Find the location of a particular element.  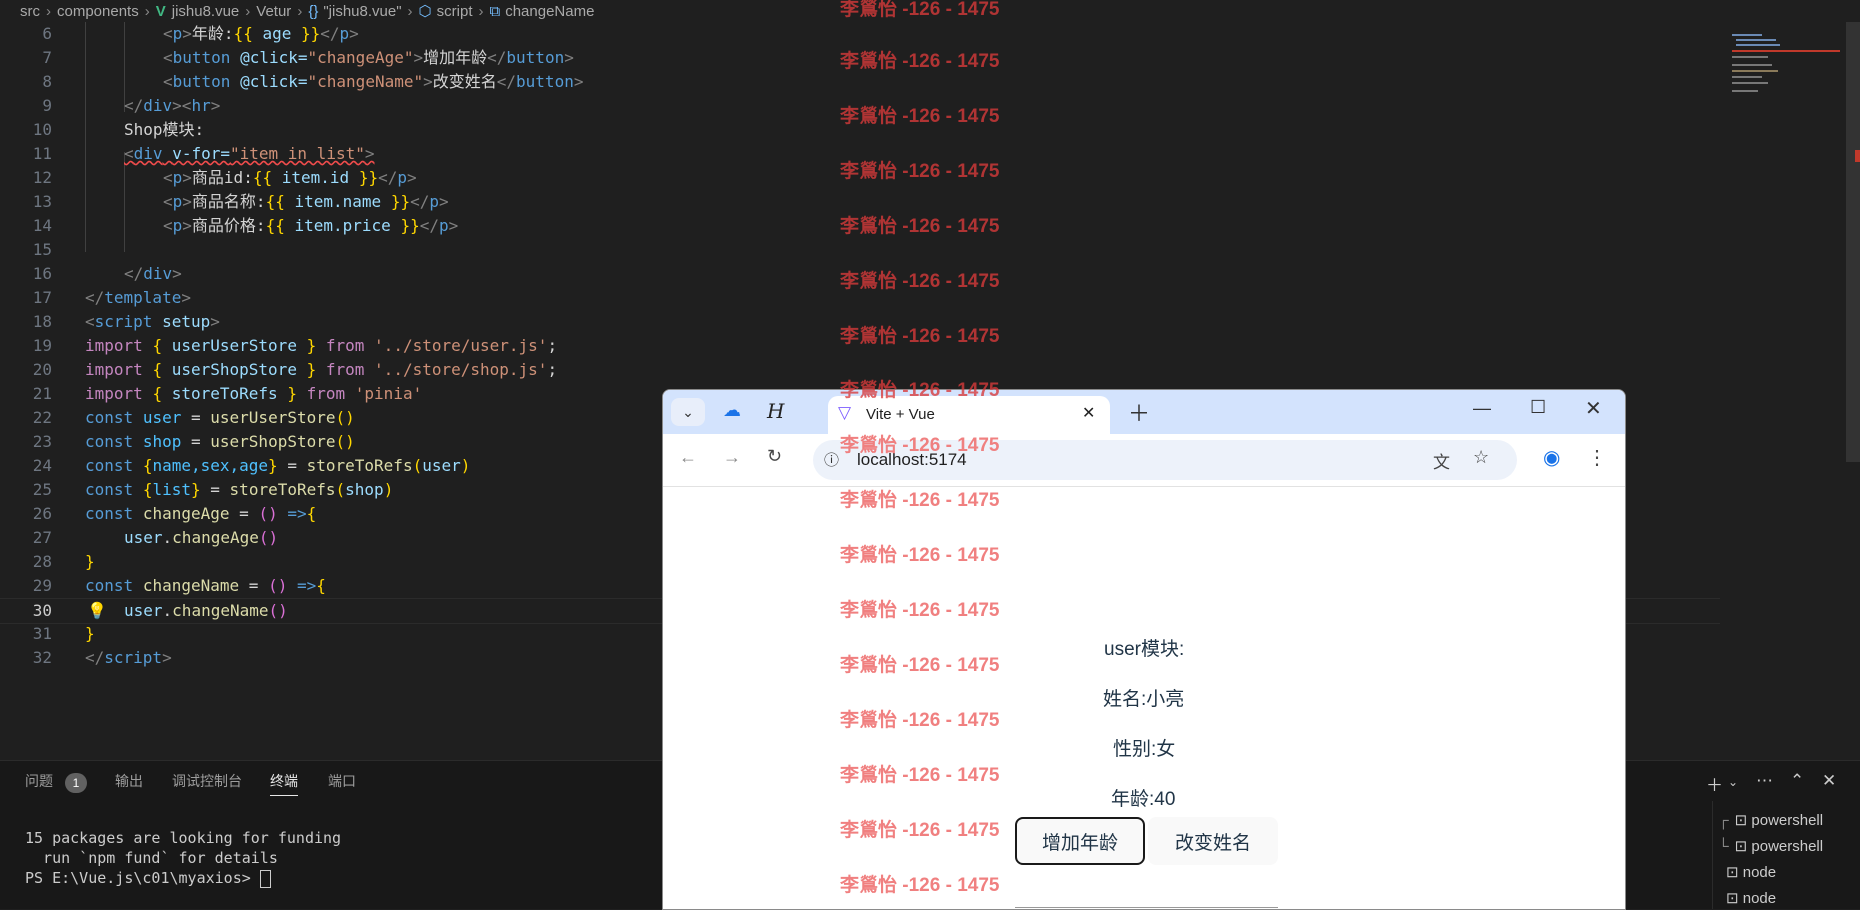

braces-icon: {} is located at coordinates (313, 11).